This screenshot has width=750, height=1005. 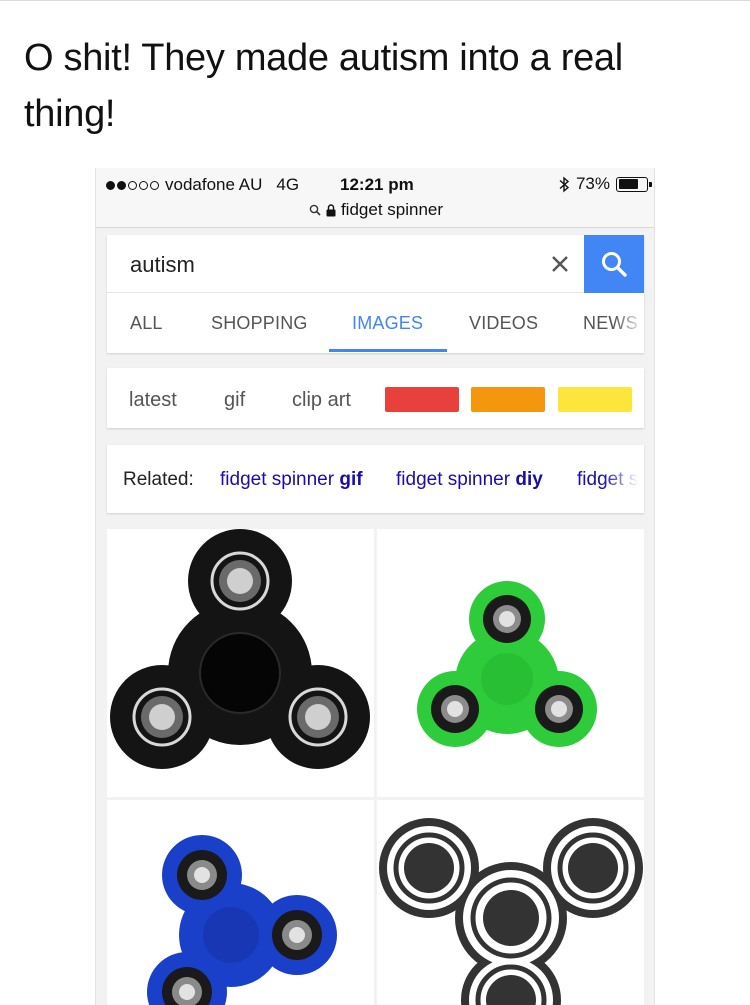 What do you see at coordinates (629, 322) in the screenshot?
I see `tabs-fade` at bounding box center [629, 322].